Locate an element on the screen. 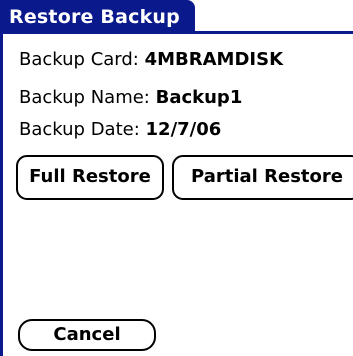 The height and width of the screenshot is (356, 353). title-bar: Restore Backup is located at coordinates (97, 17).